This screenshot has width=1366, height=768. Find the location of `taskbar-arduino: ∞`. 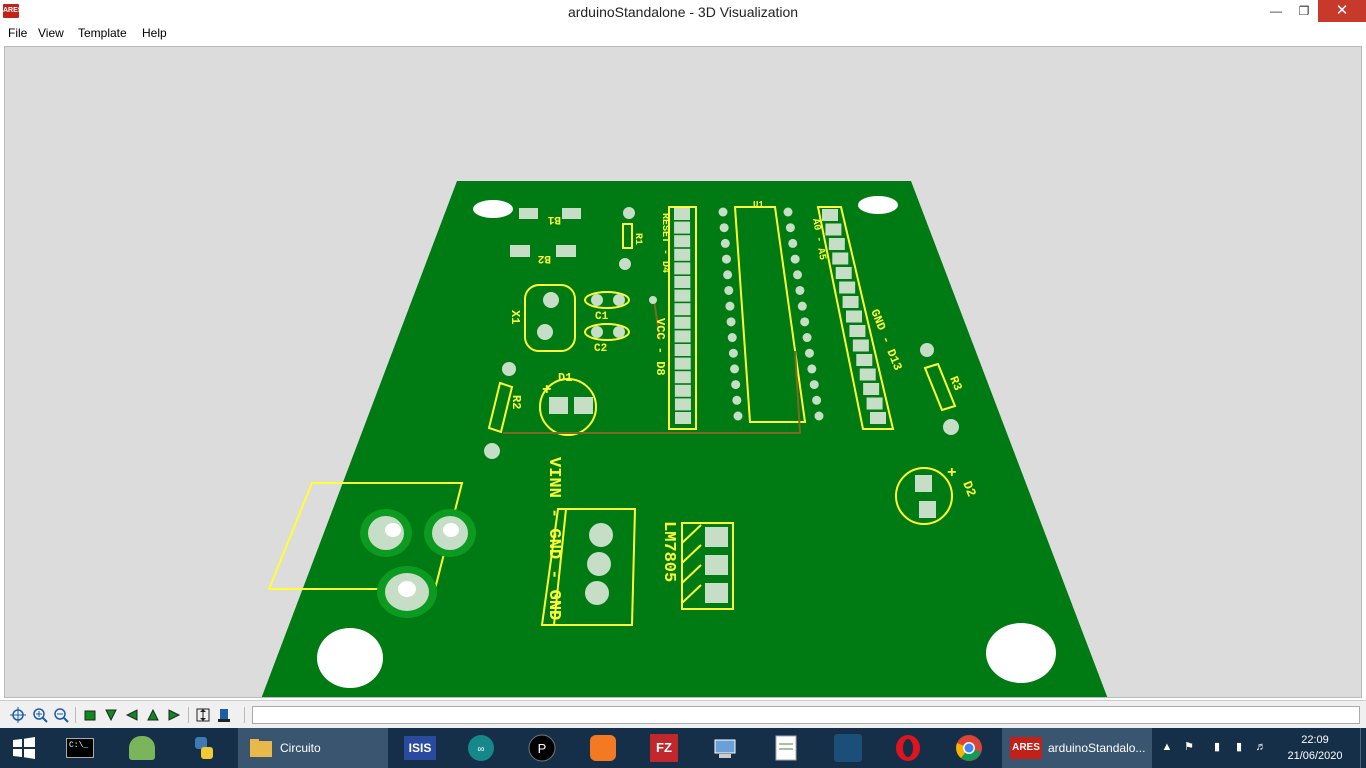

taskbar-arduino: ∞ is located at coordinates (481, 748).